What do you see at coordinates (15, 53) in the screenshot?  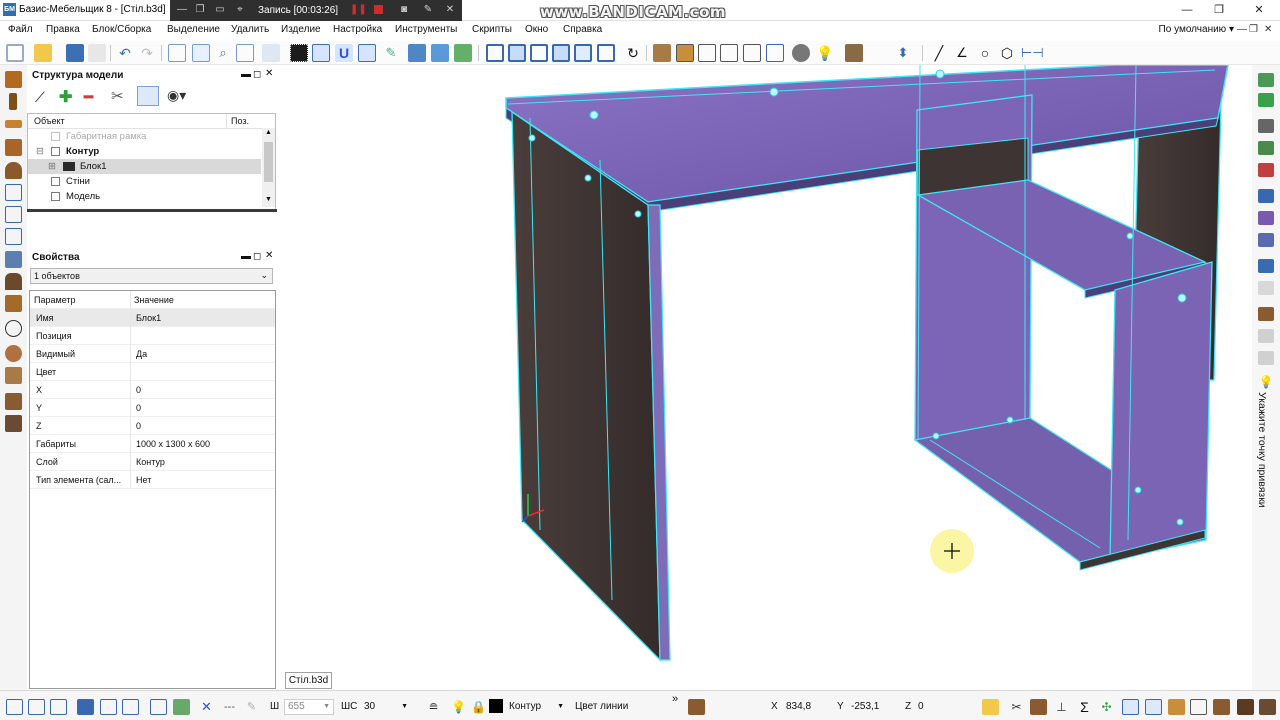 I see `new-file-icon` at bounding box center [15, 53].